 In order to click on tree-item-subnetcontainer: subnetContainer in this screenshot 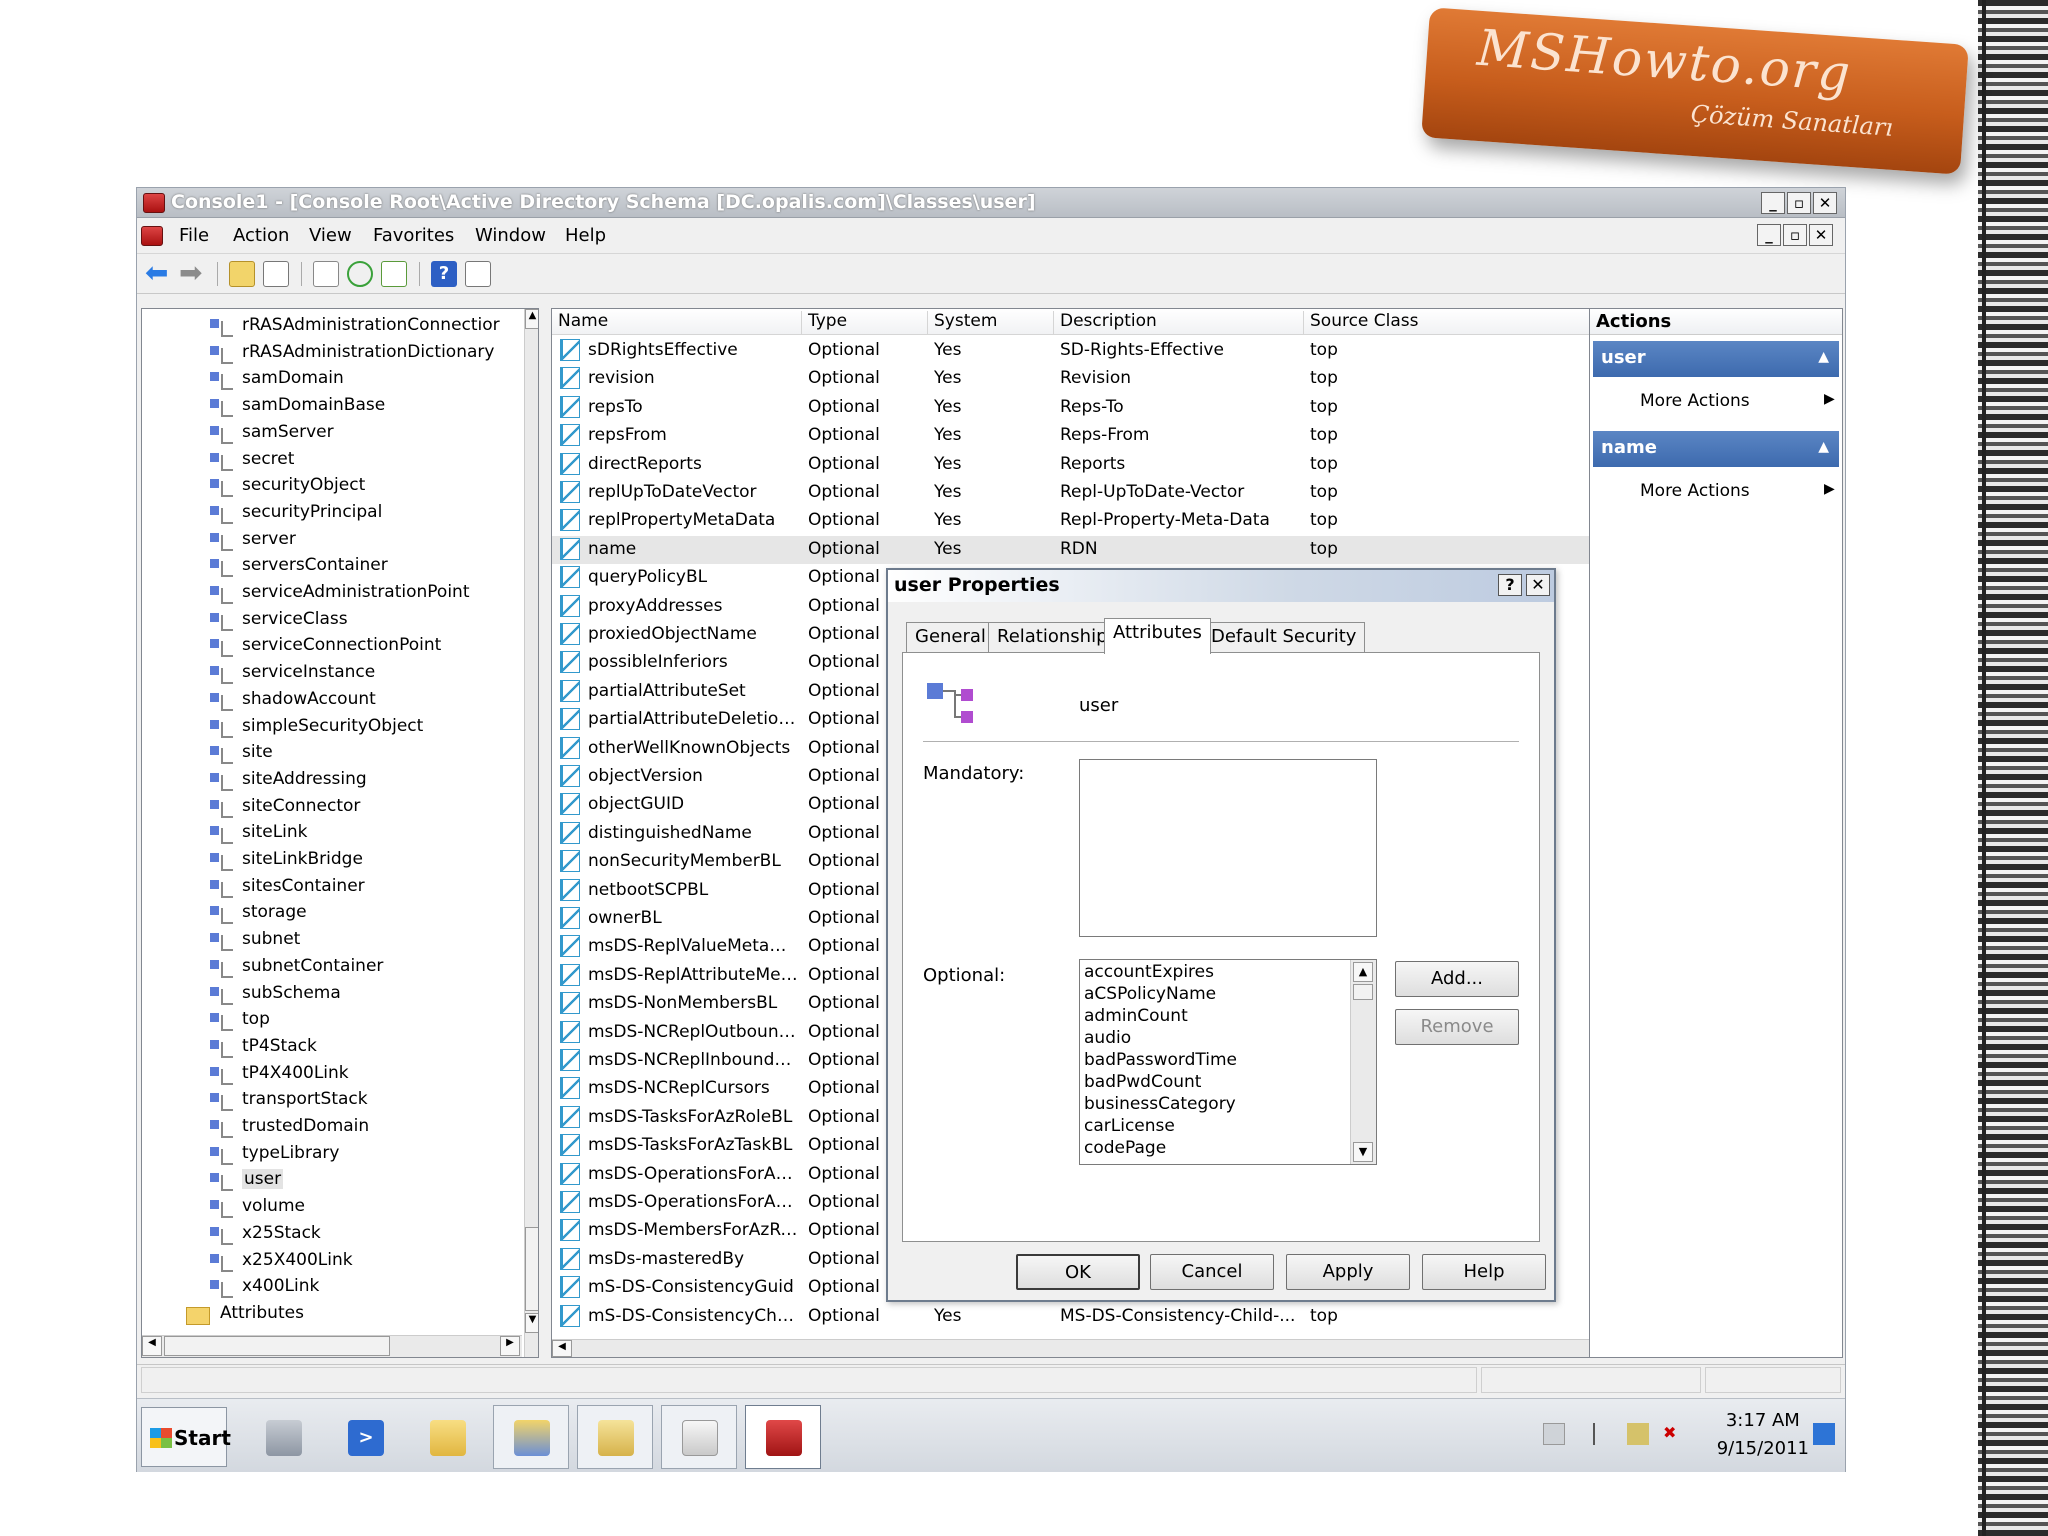, I will do `click(296, 969)`.